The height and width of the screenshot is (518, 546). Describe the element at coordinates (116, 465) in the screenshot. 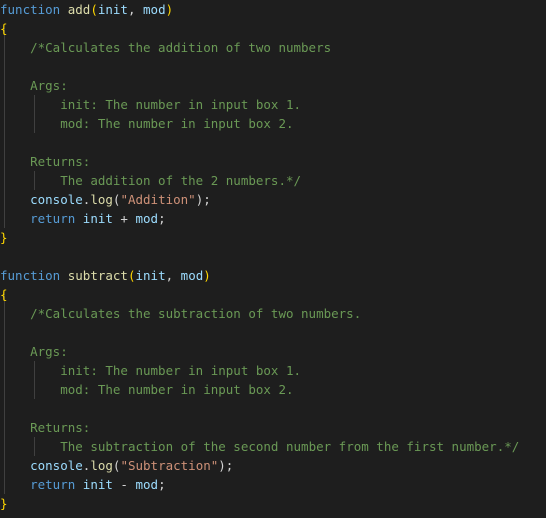

I see `code-line: console.log("Subtraction");` at that location.